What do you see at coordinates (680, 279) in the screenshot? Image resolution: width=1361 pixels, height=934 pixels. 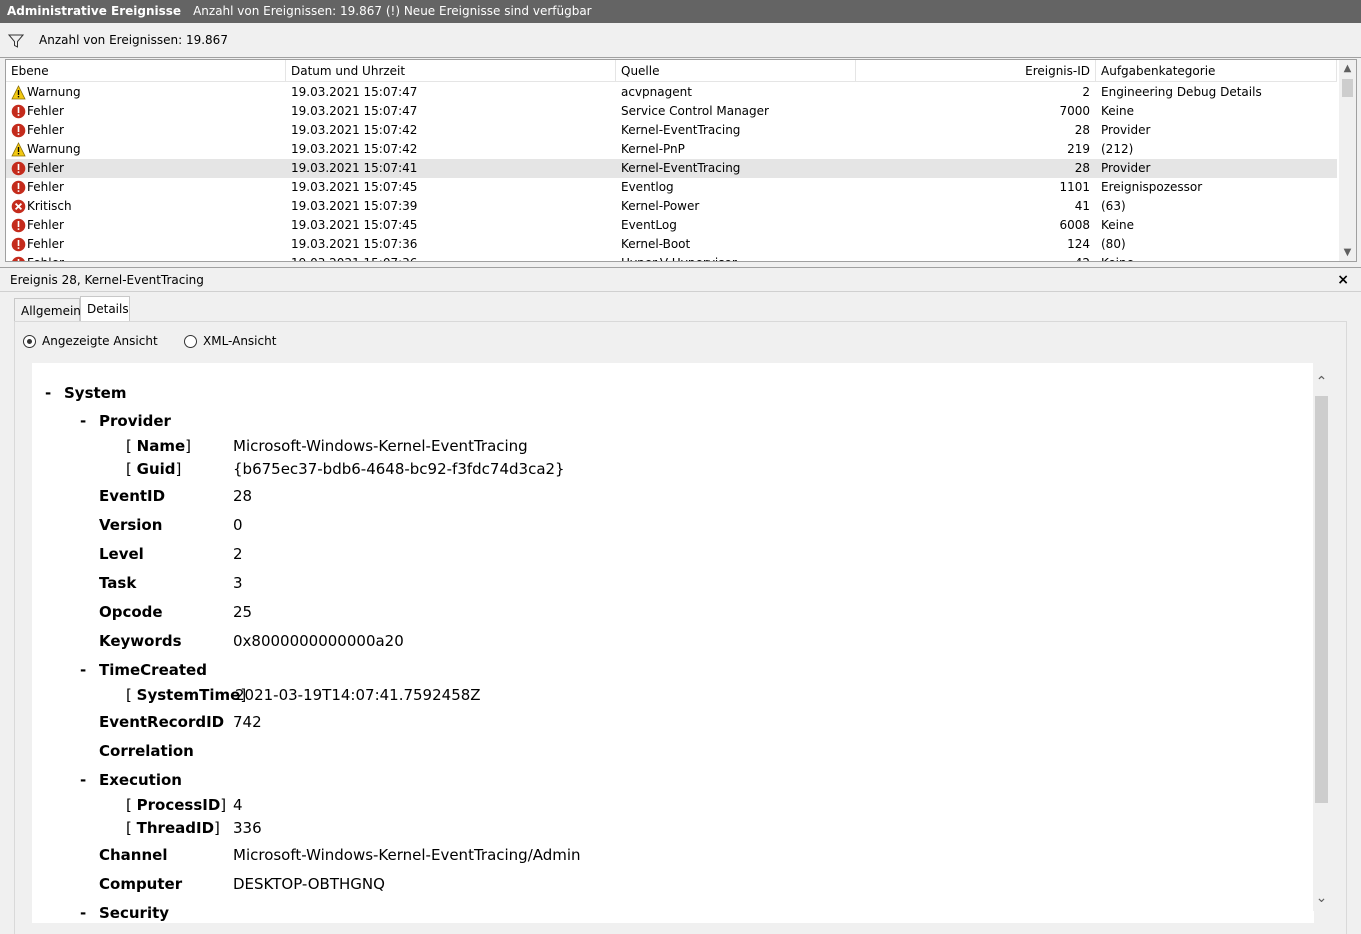 I see `event-detail-header: Ereignis 28, Kernel-EventTracing ×` at bounding box center [680, 279].